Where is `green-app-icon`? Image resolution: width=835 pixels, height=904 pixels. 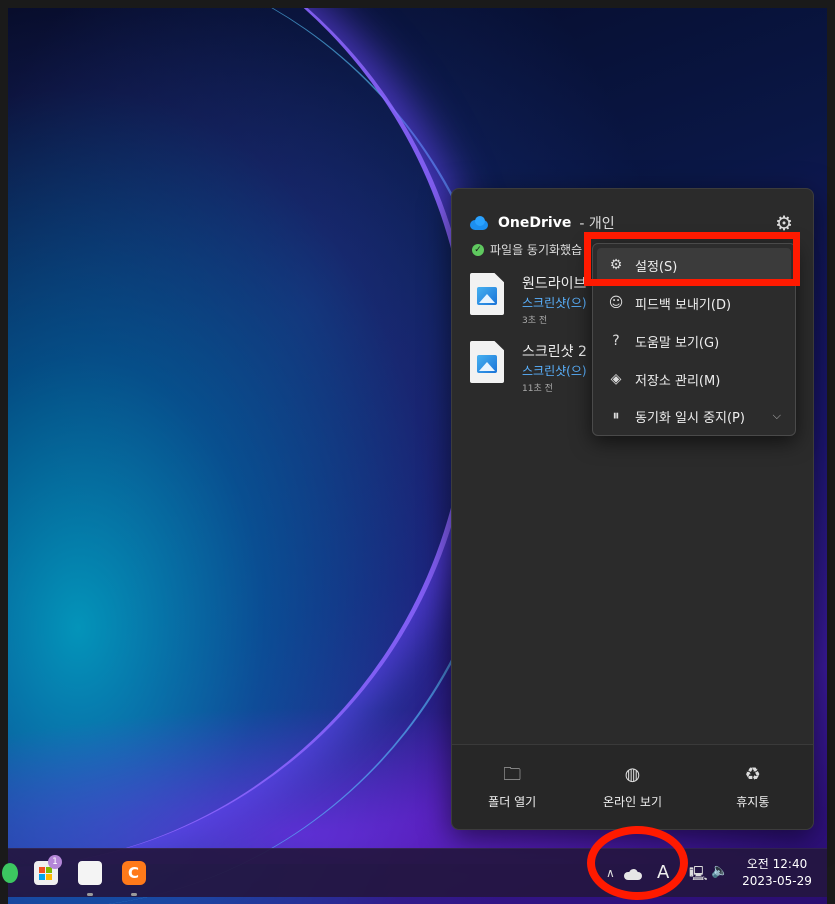
green-app-icon is located at coordinates (10, 873).